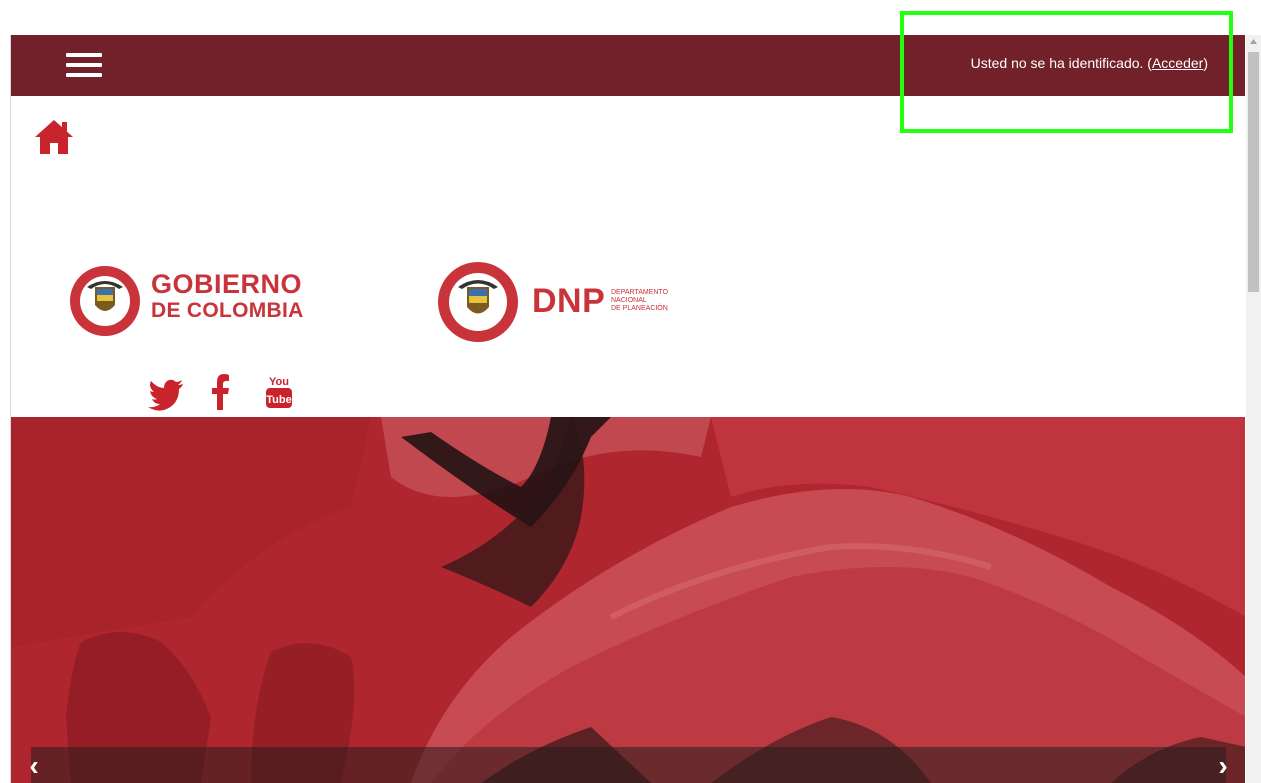 This screenshot has width=1261, height=783. What do you see at coordinates (640, 292) in the screenshot?
I see `dnp-name-line1: DEPARTAMENTO` at bounding box center [640, 292].